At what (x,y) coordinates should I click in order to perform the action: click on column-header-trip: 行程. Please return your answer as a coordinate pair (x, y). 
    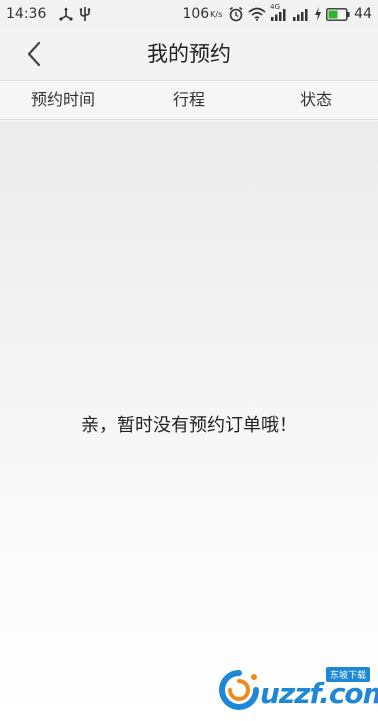
    Looking at the image, I should click on (188, 99).